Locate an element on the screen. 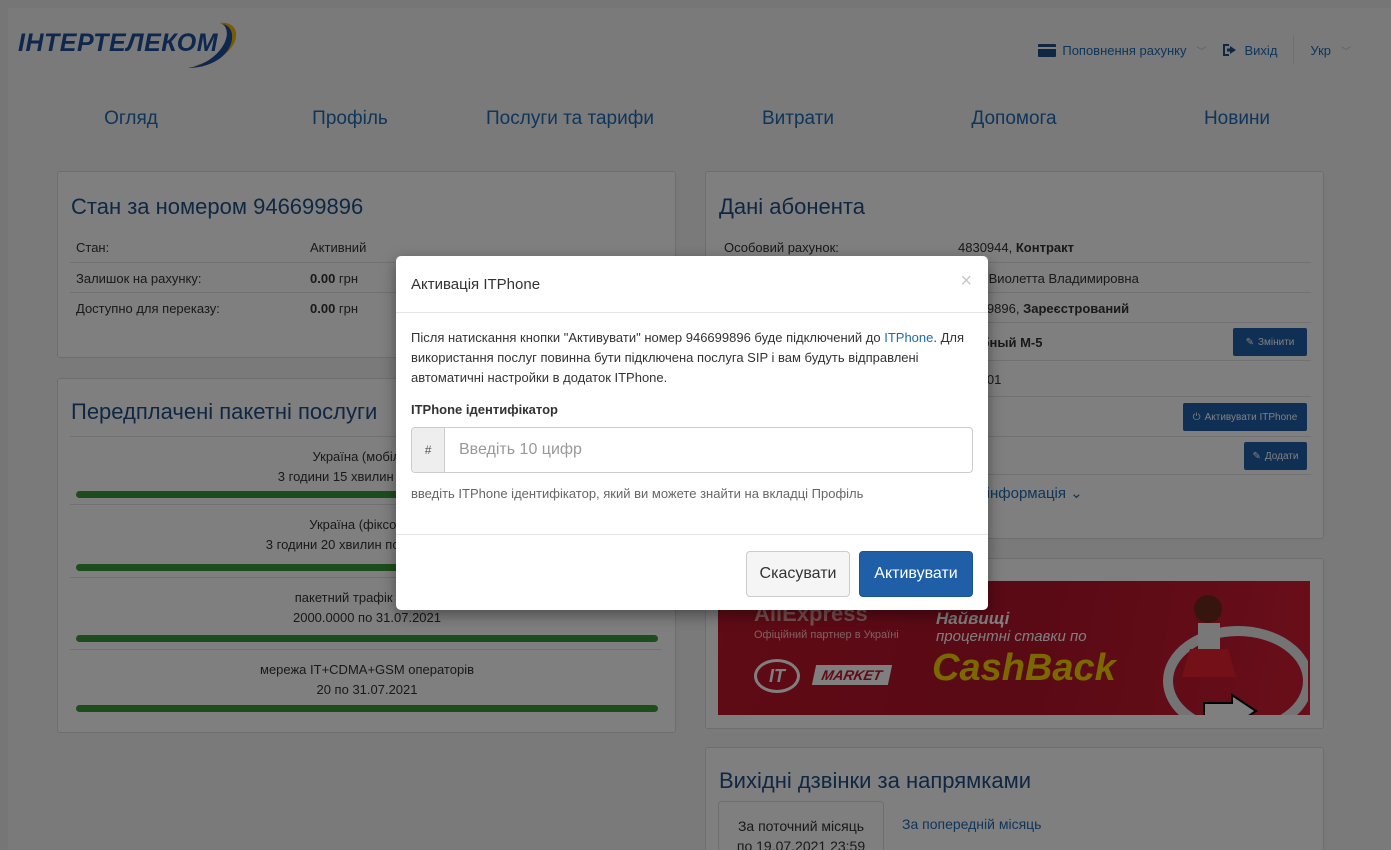  modal-title: Активація ITPhone is located at coordinates (476, 284).